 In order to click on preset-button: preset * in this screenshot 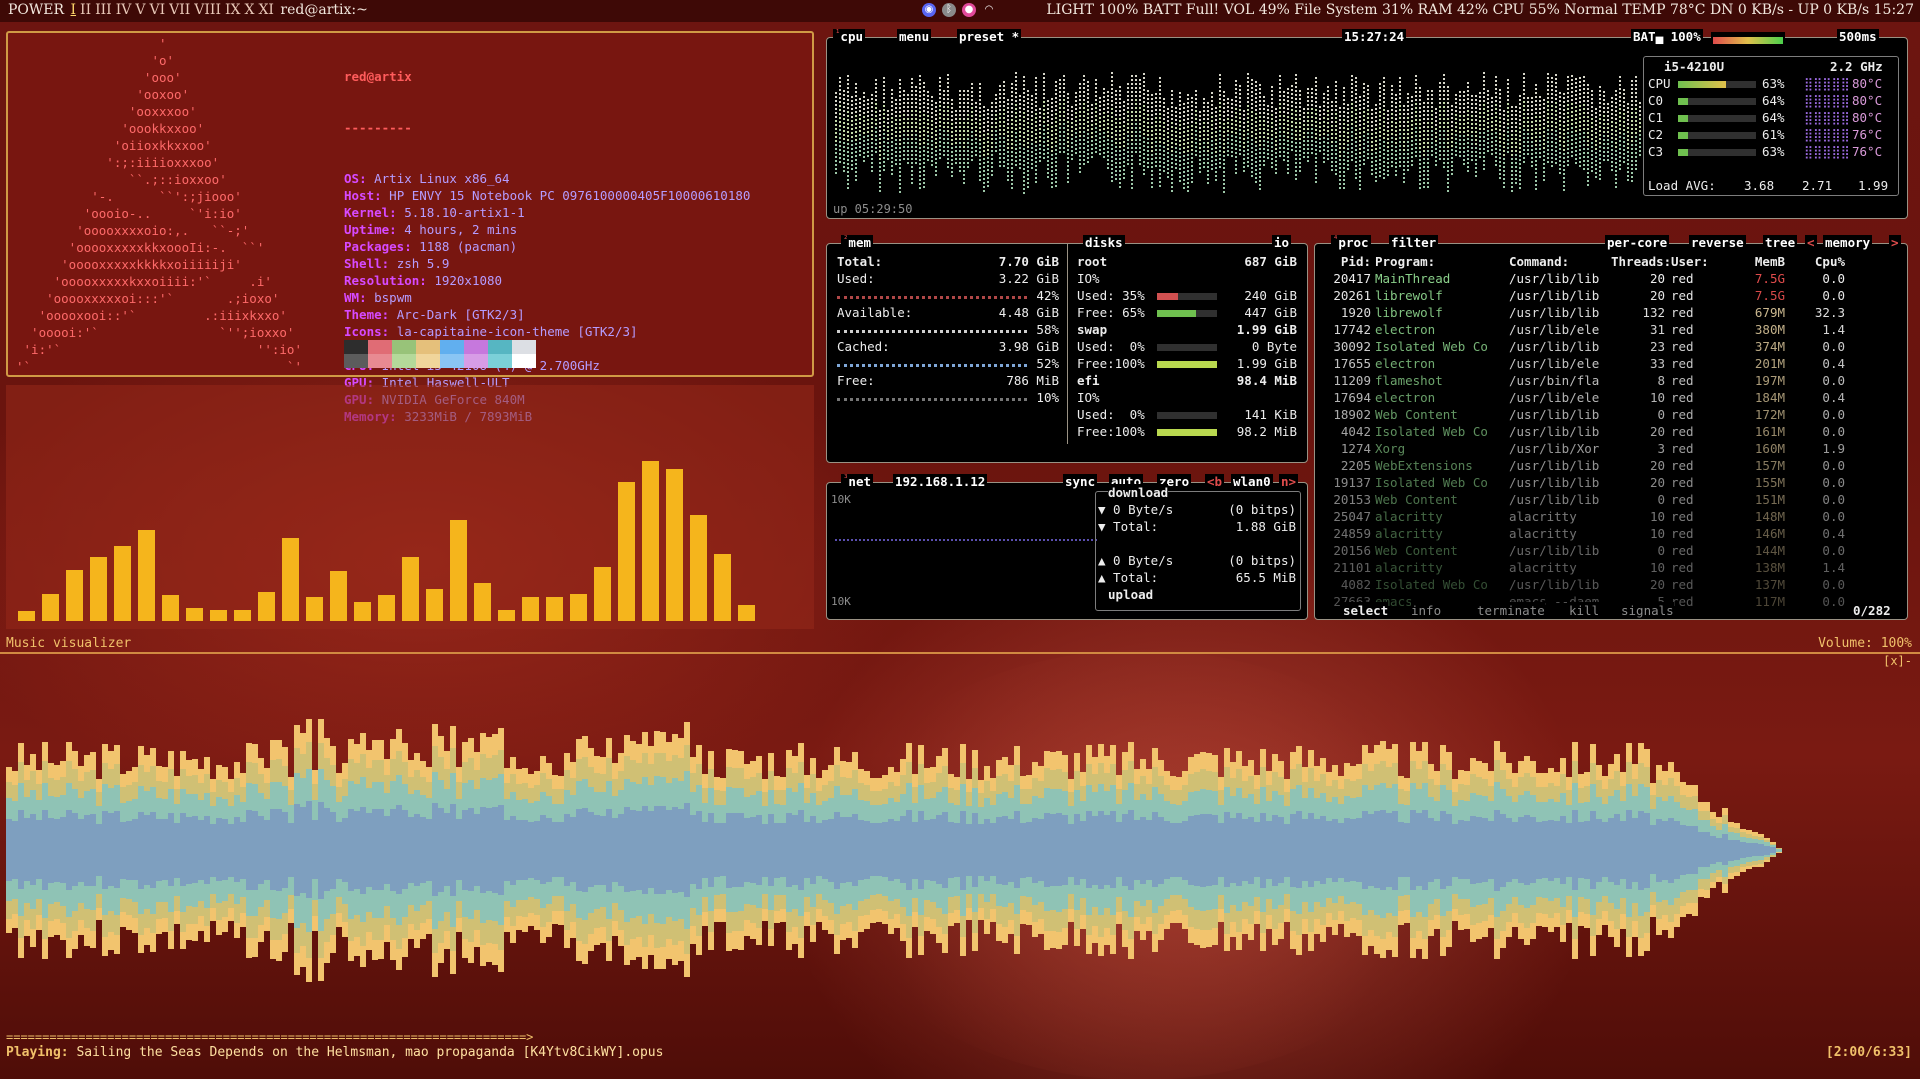, I will do `click(989, 36)`.